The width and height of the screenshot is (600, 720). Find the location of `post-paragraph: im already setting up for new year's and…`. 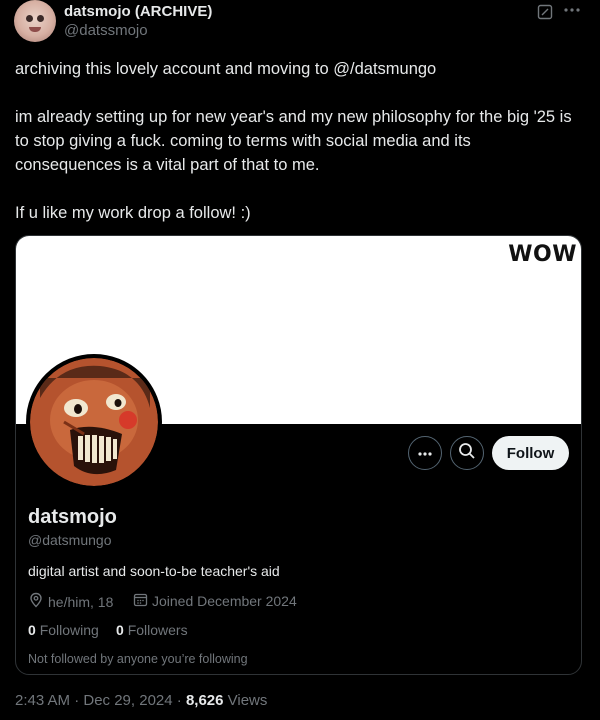

post-paragraph: im already setting up for new year's and… is located at coordinates (293, 141).